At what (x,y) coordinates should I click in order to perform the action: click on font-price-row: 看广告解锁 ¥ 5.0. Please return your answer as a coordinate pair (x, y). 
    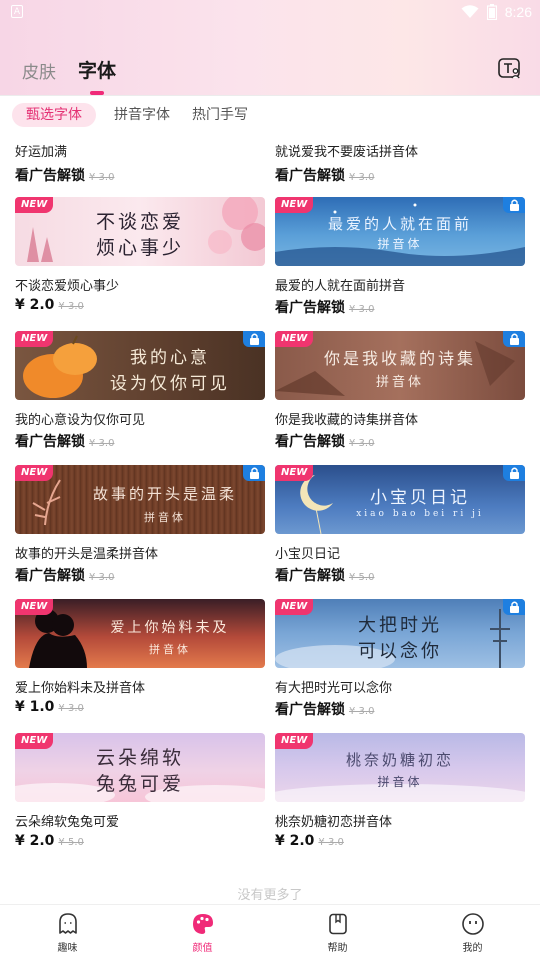
    Looking at the image, I should click on (324, 575).